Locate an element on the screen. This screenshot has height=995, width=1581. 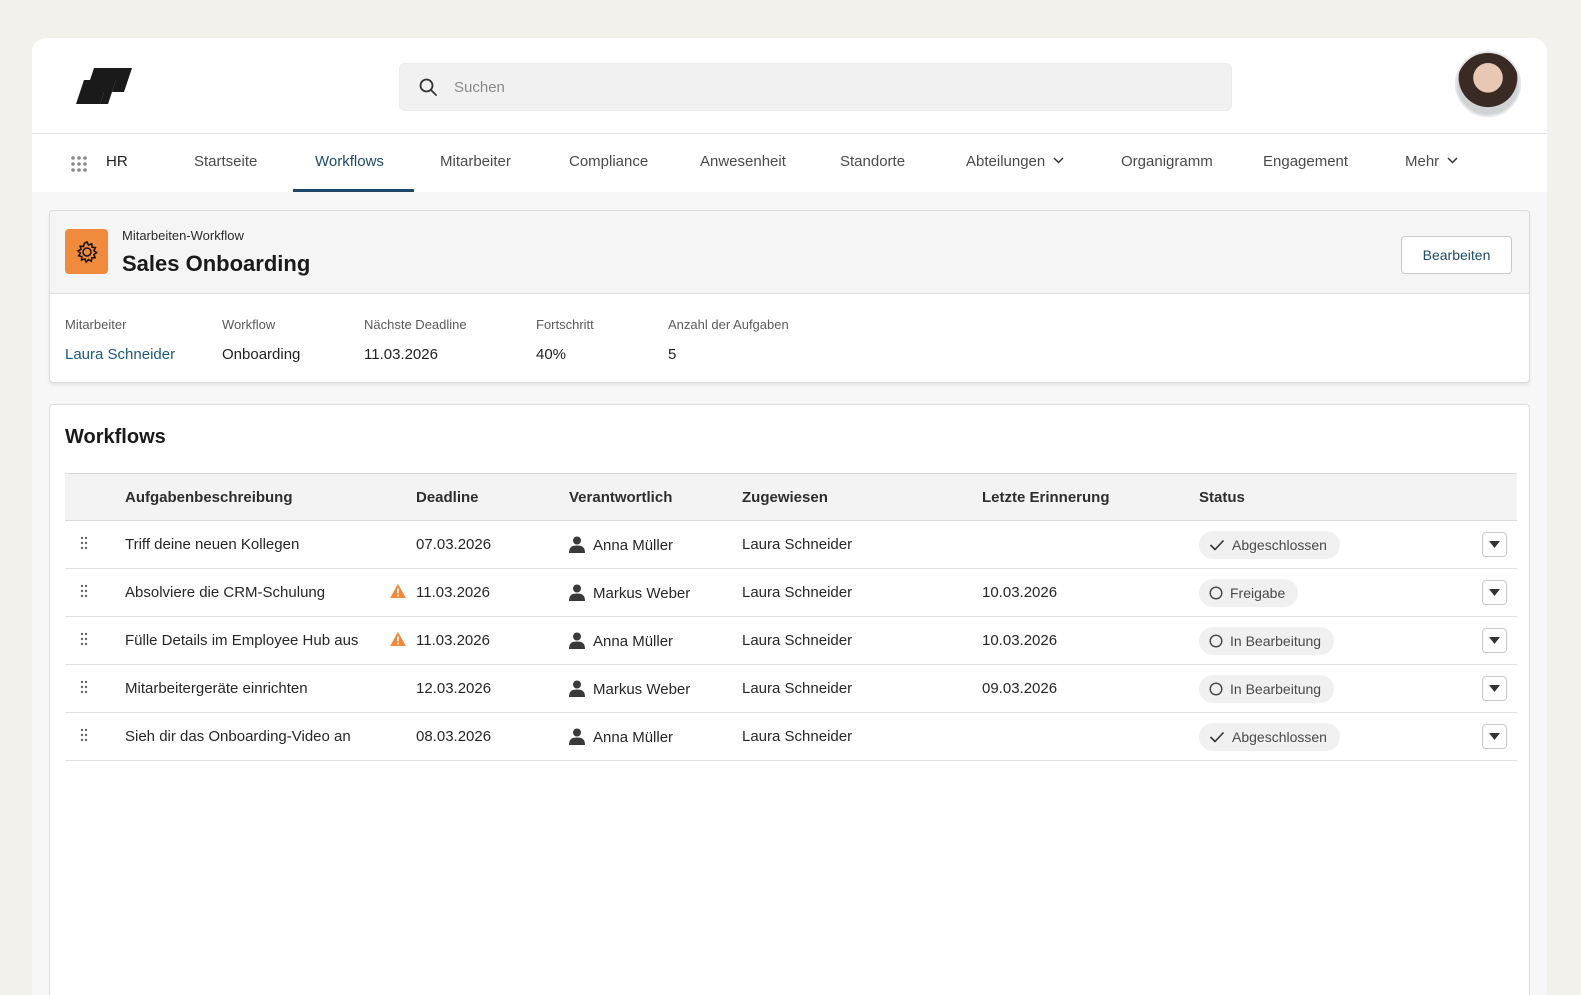
task-description: Mitarbeitergeräte einrichten is located at coordinates (257, 689).